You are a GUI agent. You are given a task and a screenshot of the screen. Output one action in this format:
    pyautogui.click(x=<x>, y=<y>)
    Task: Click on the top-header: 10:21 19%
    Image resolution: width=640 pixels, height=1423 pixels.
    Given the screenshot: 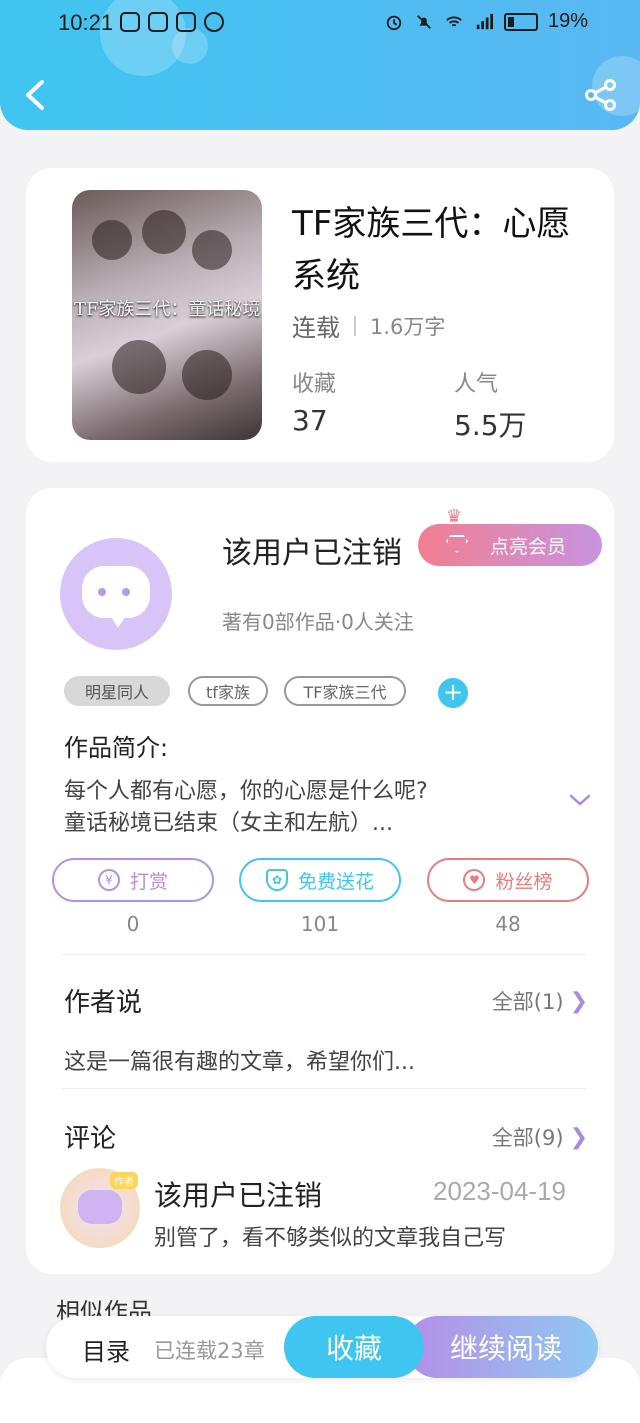 What is the action you would take?
    pyautogui.click(x=320, y=65)
    